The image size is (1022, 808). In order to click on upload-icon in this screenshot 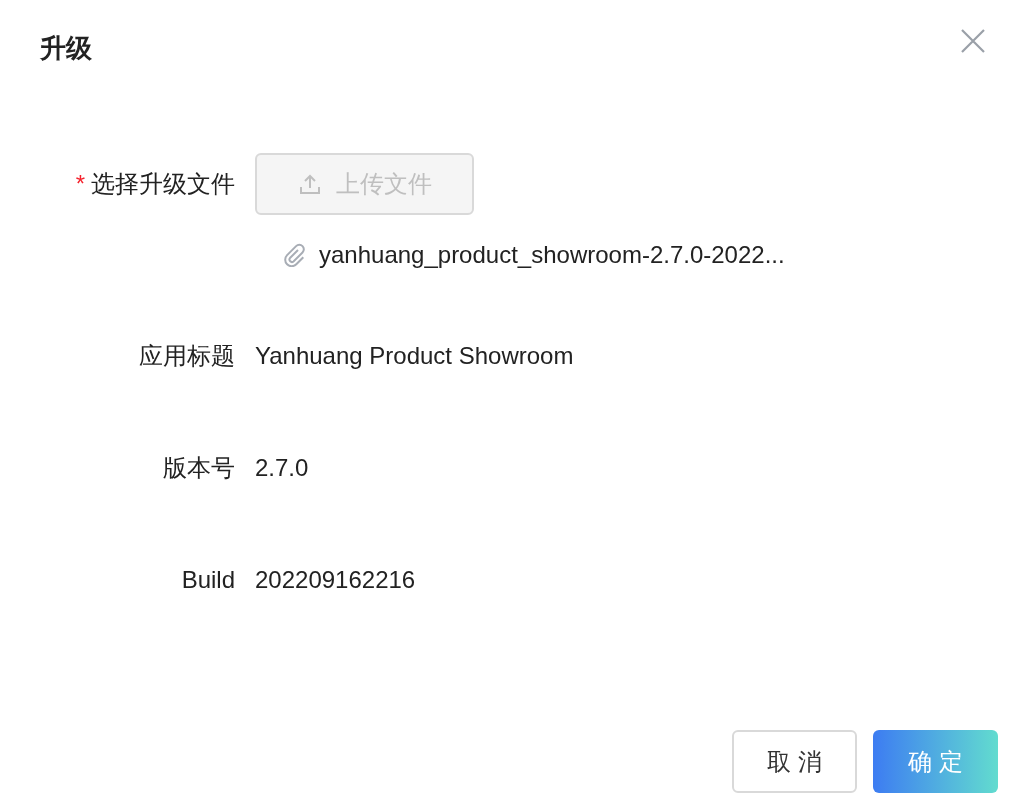, I will do `click(309, 184)`.